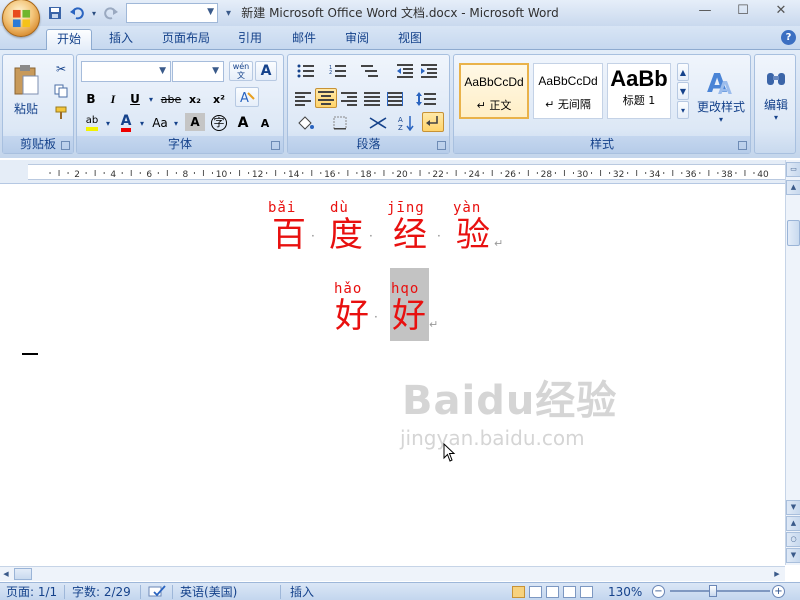 The height and width of the screenshot is (600, 800). What do you see at coordinates (793, 523) in the screenshot?
I see `prev-page-icon: ▲` at bounding box center [793, 523].